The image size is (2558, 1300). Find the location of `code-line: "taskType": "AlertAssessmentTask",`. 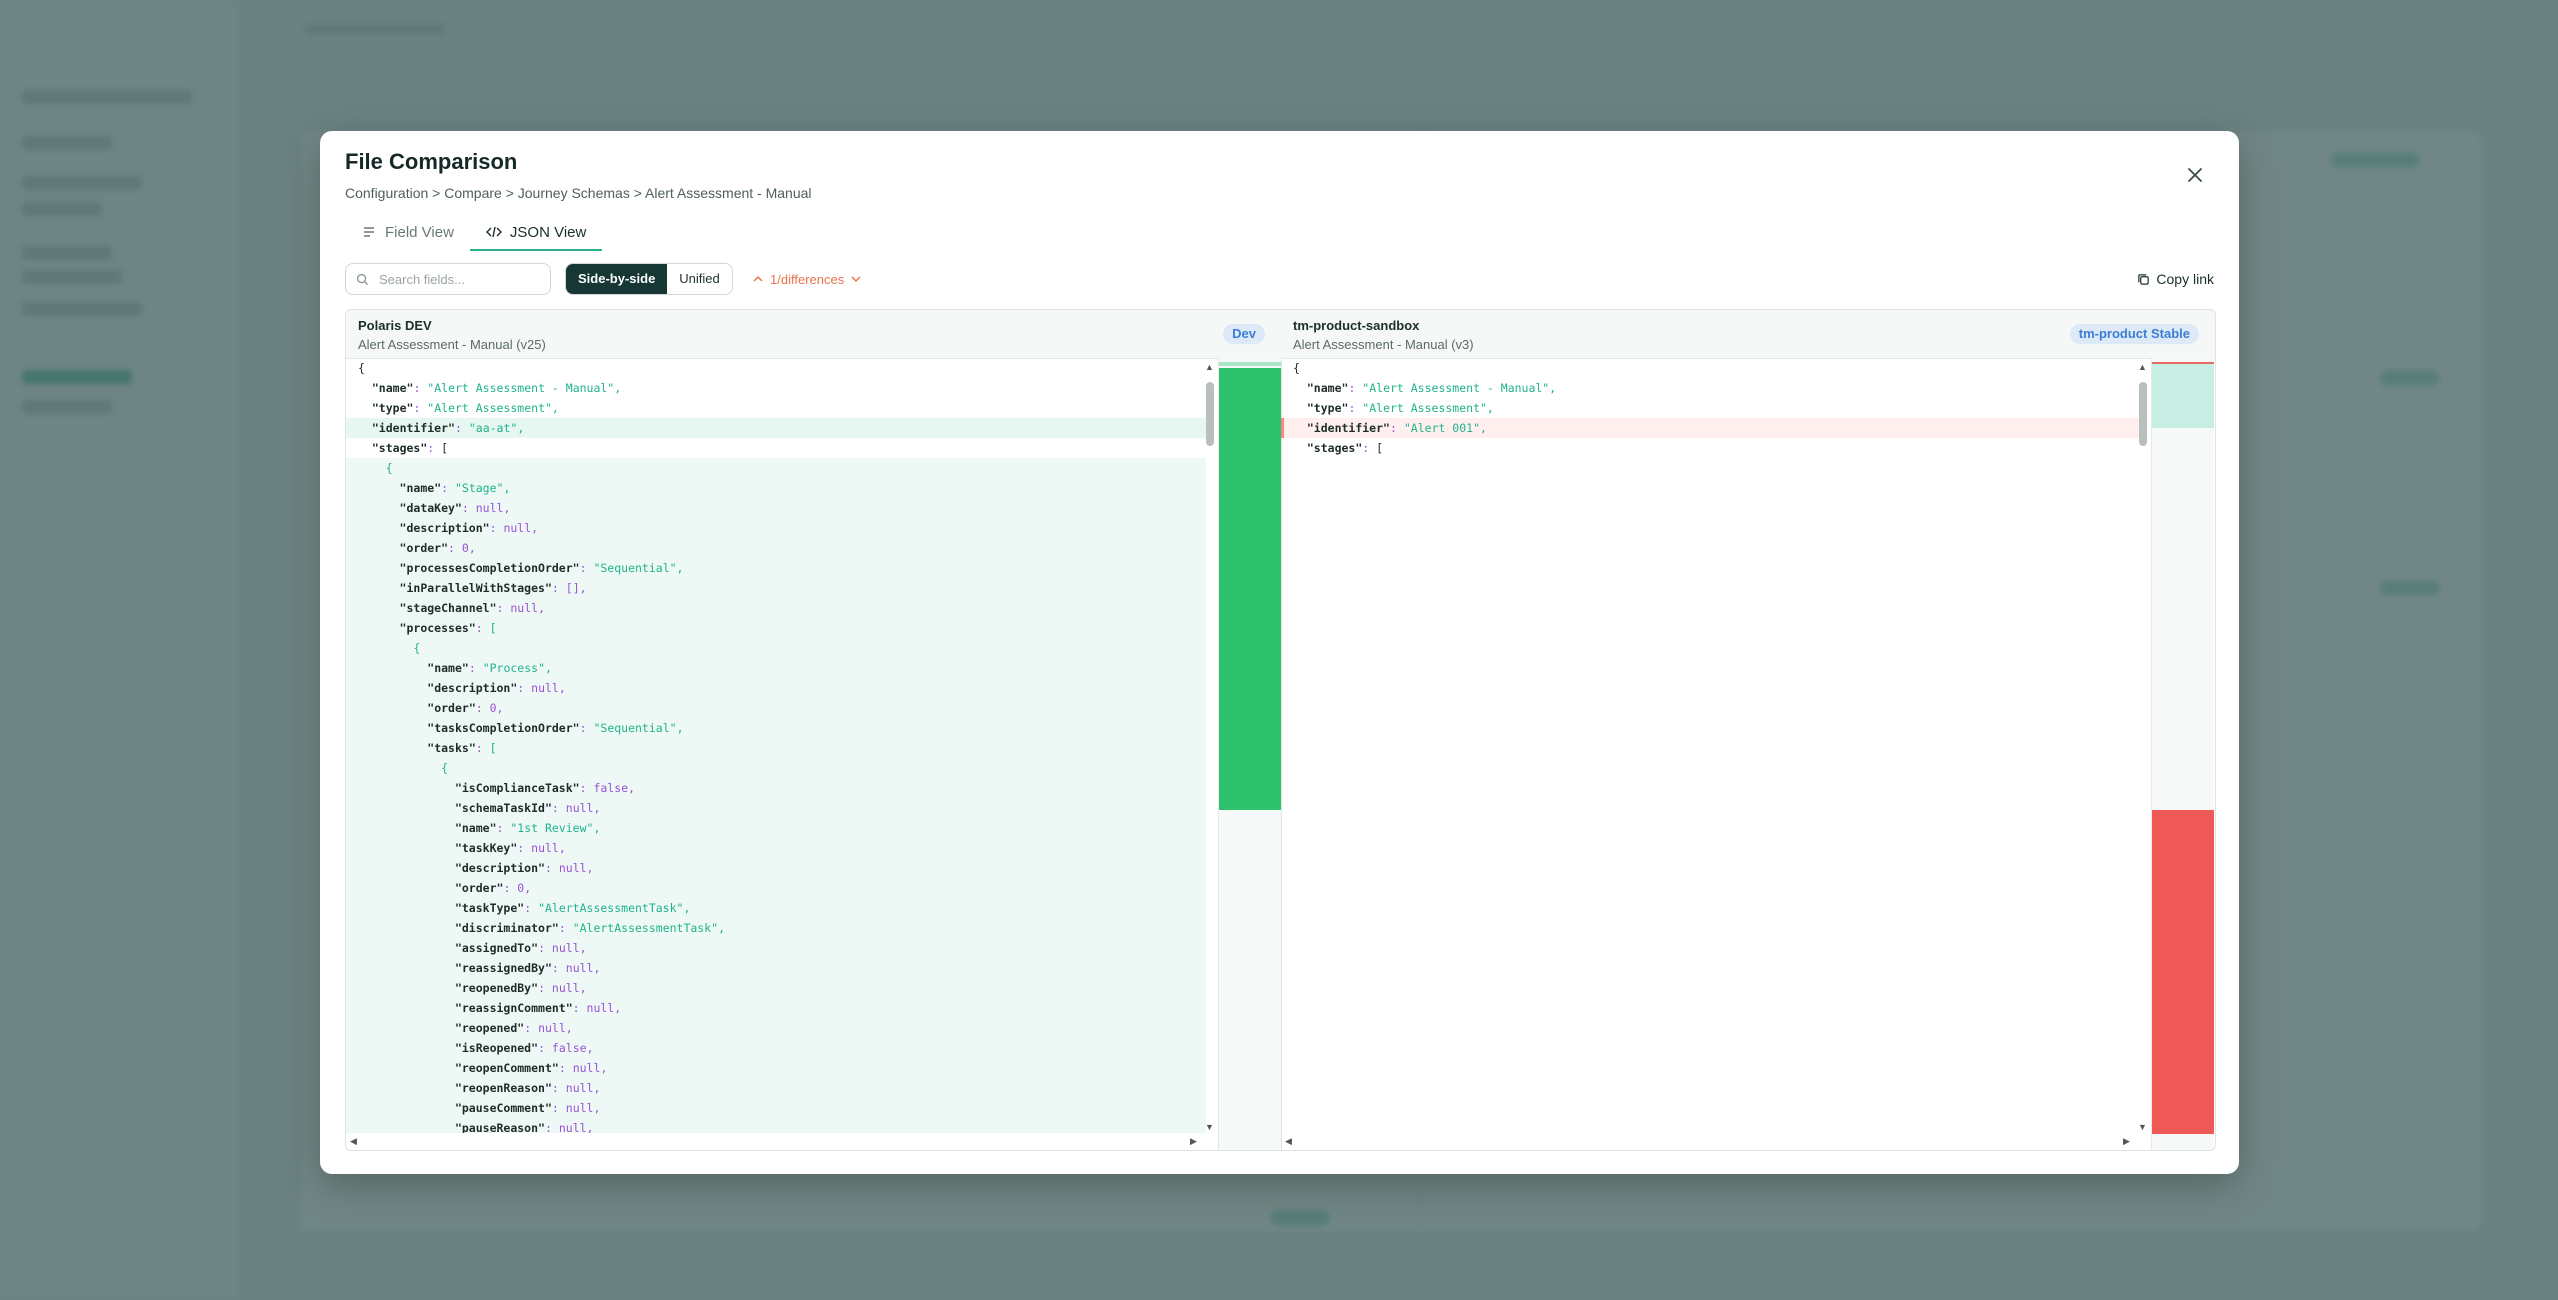

code-line: "taskType": "AlertAssessmentTask", is located at coordinates (776, 908).